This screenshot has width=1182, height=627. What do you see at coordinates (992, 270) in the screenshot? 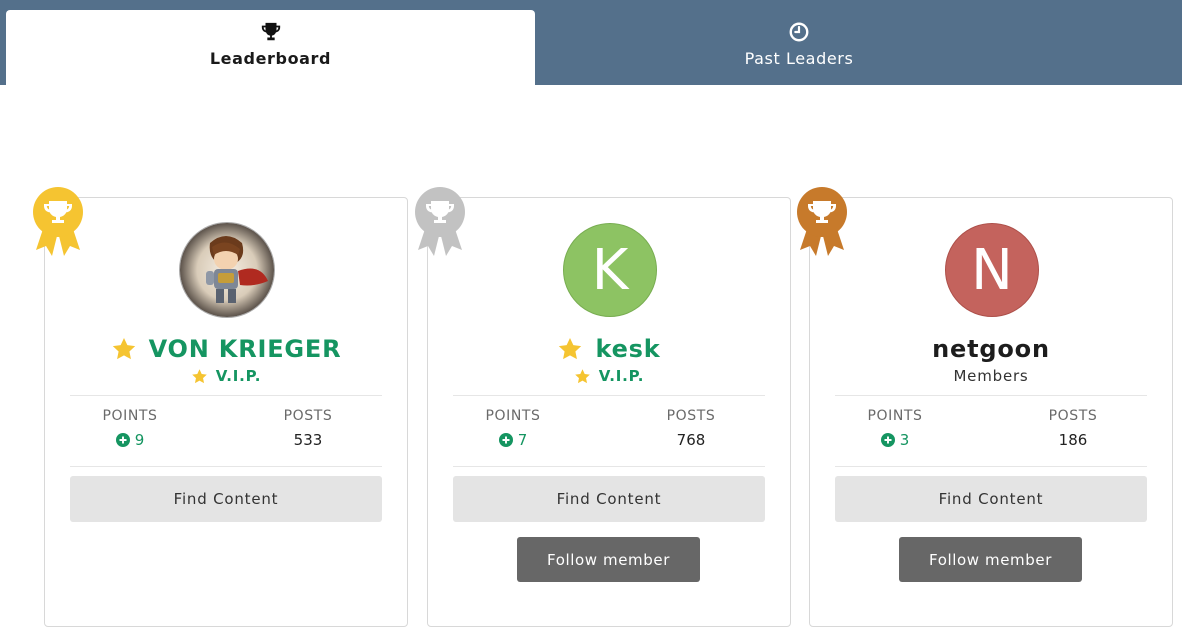
I see `avatar: N` at bounding box center [992, 270].